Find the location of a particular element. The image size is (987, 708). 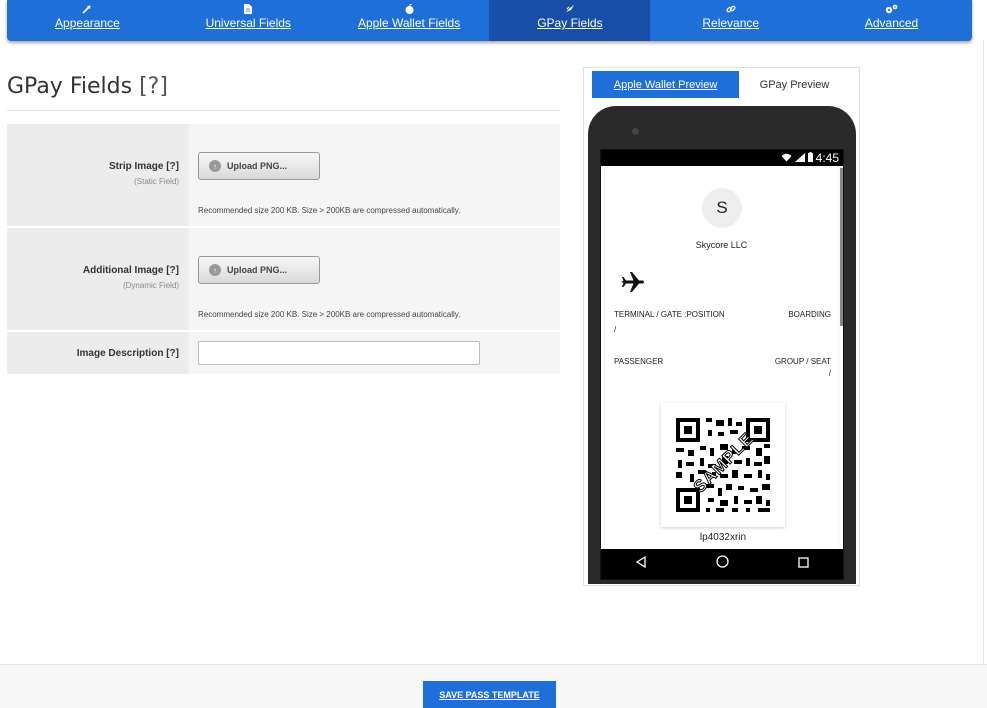

wifi-icon is located at coordinates (786, 158).